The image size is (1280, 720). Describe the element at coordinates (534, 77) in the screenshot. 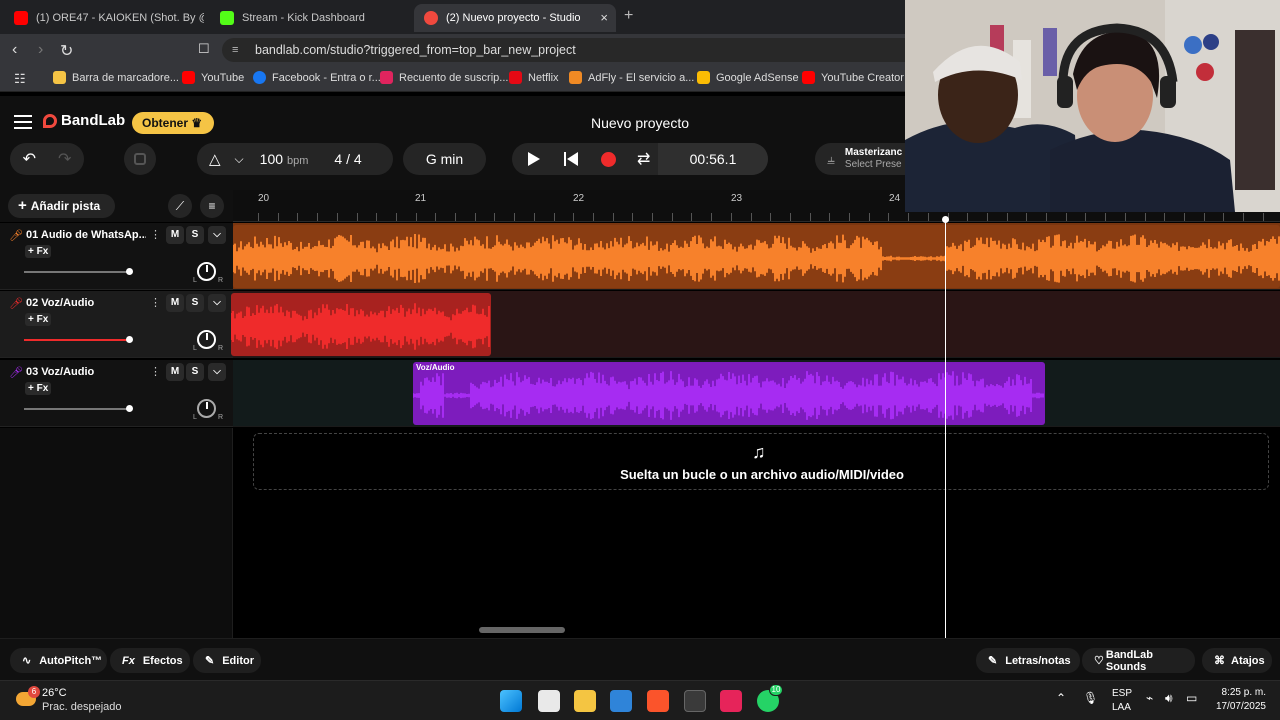

I see `bookmark-netflix: Netflix` at that location.